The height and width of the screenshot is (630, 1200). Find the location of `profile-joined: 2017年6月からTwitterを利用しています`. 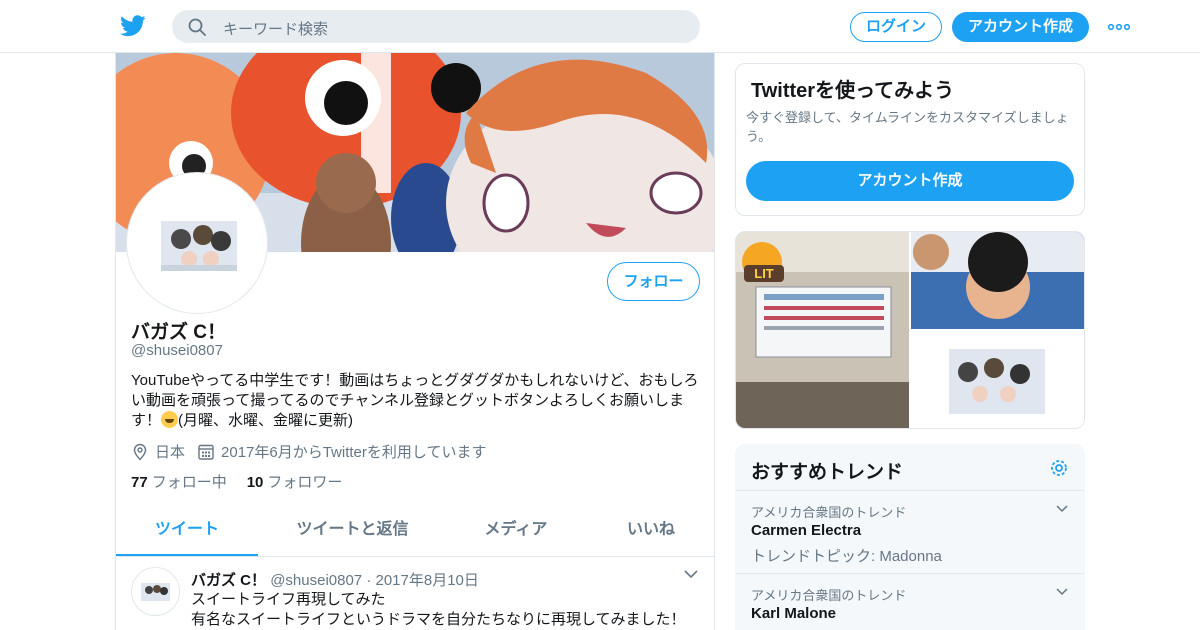

profile-joined: 2017年6月からTwitterを利用しています is located at coordinates (354, 452).